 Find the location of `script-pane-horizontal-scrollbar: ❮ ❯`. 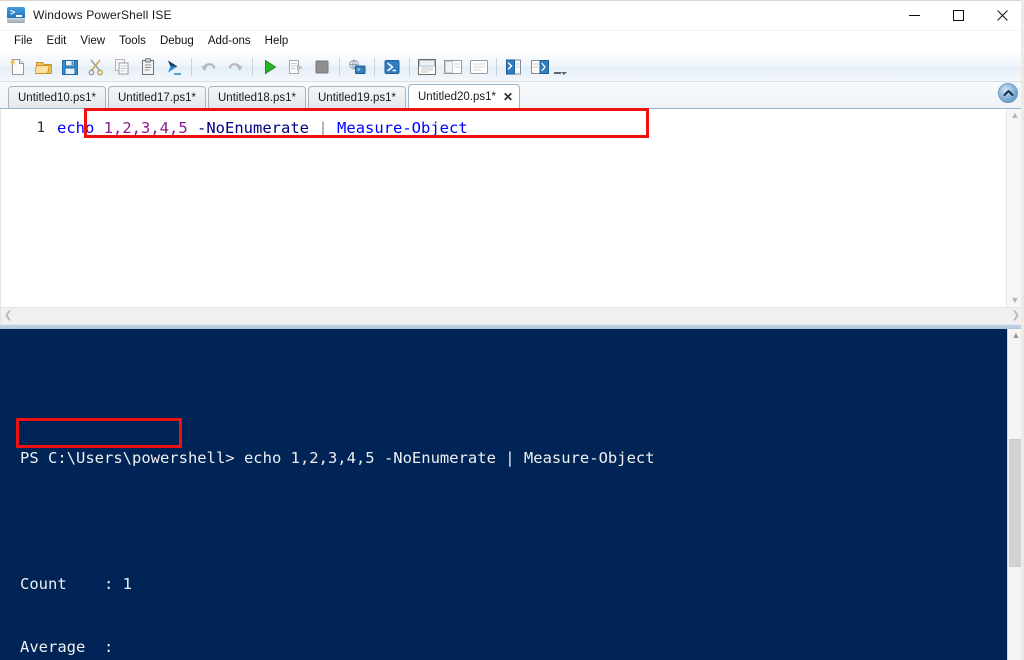

script-pane-horizontal-scrollbar: ❮ ❯ is located at coordinates (512, 315).